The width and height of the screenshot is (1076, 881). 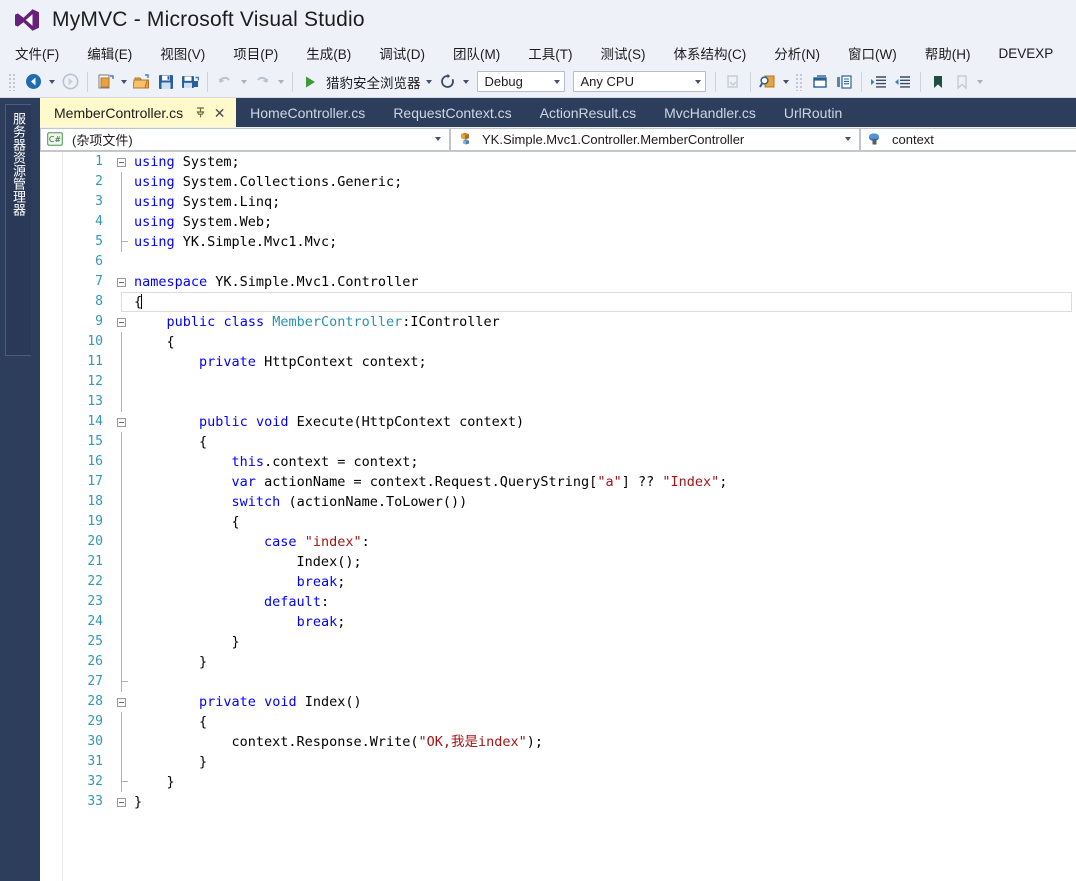 I want to click on menu-item-build: 生成(B), so click(x=328, y=53).